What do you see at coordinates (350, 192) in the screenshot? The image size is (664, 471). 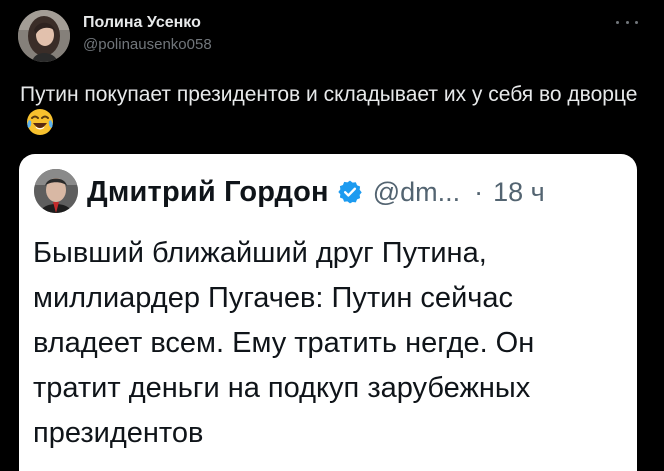 I see `verified-badge-icon` at bounding box center [350, 192].